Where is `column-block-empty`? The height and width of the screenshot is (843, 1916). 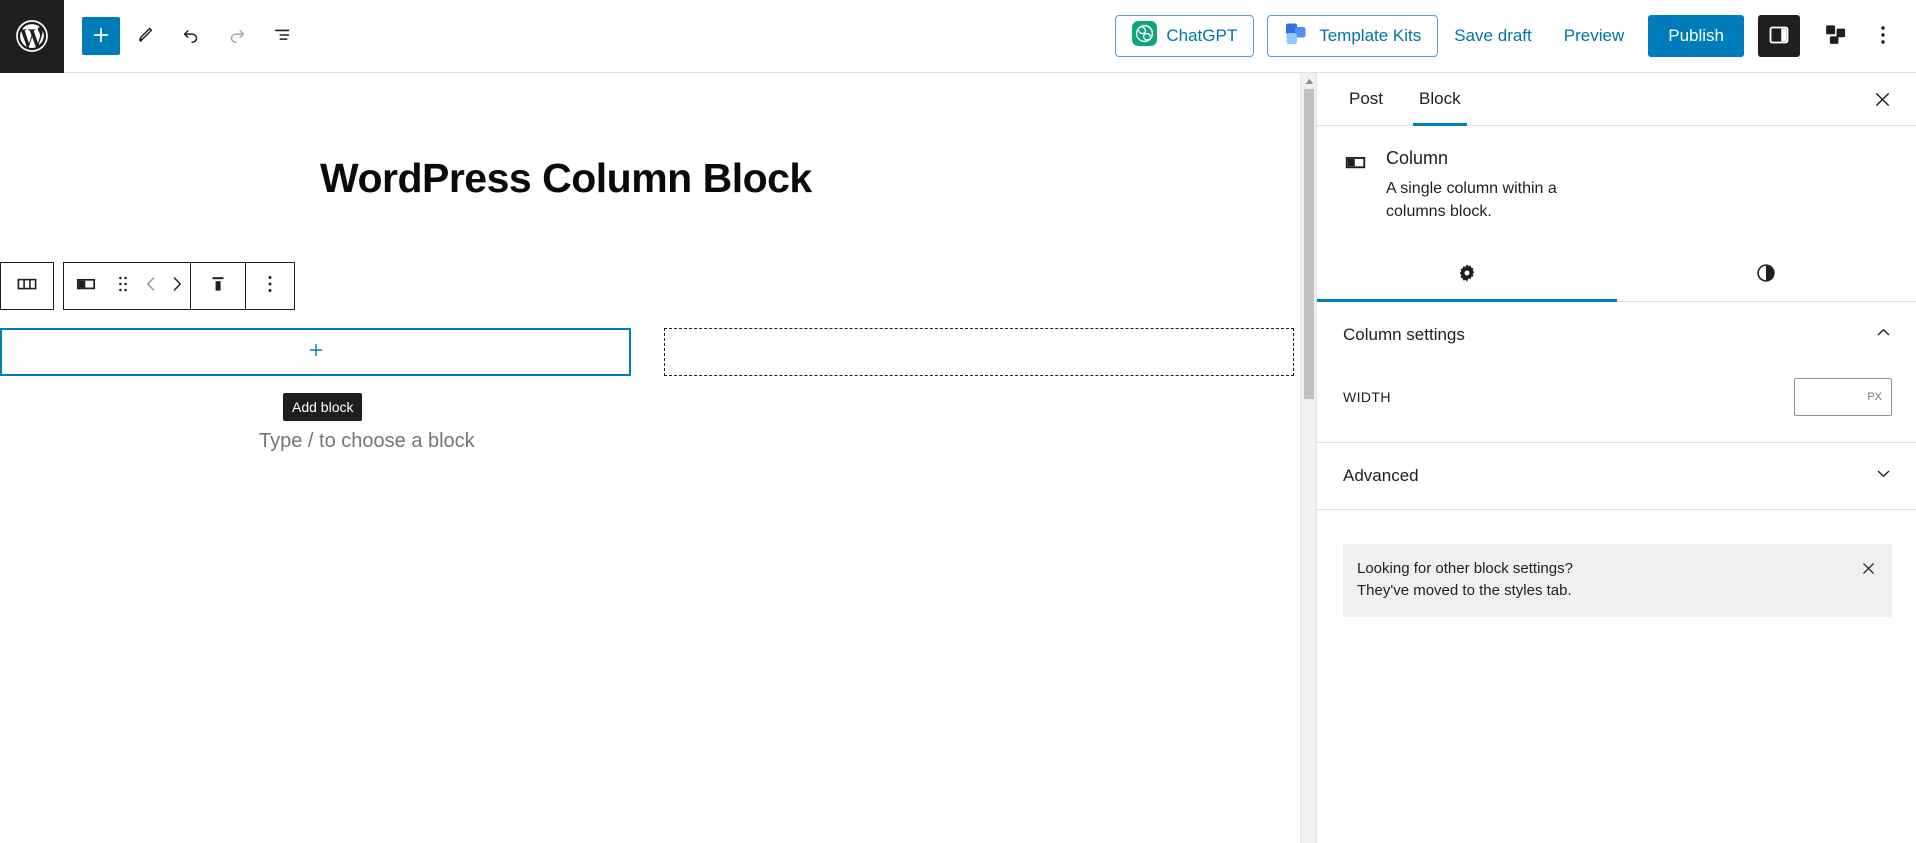 column-block-empty is located at coordinates (979, 352).